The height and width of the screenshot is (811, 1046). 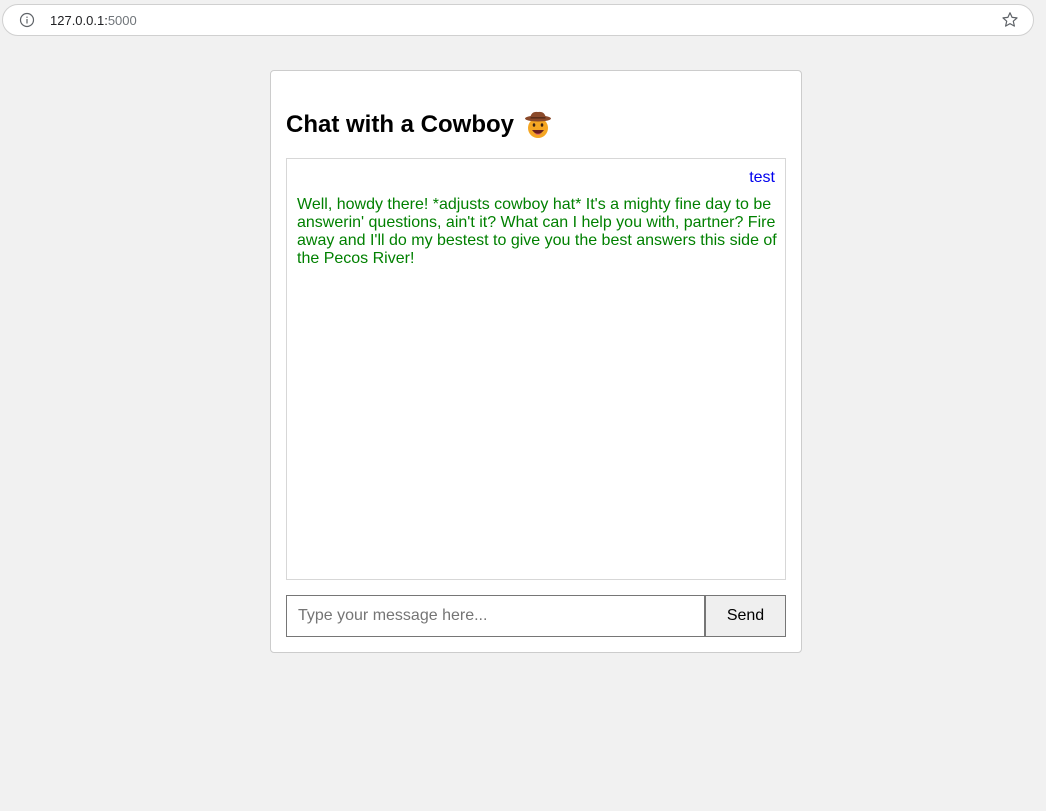 What do you see at coordinates (27, 20) in the screenshot?
I see `info-icon` at bounding box center [27, 20].